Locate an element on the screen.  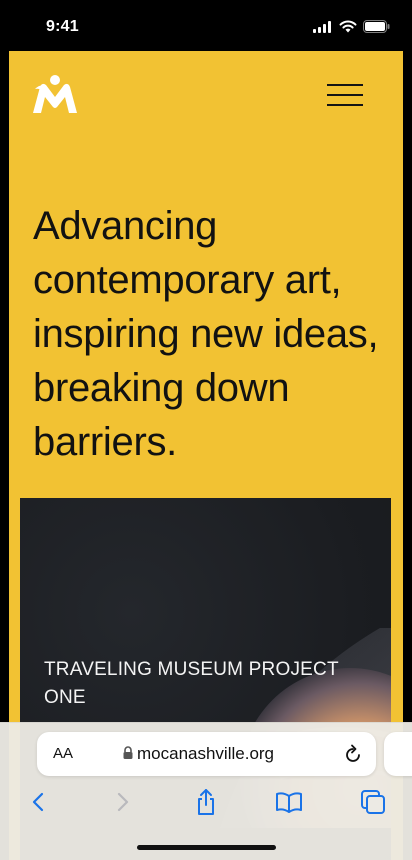
status-bar: 9:41 is located at coordinates (206, 25).